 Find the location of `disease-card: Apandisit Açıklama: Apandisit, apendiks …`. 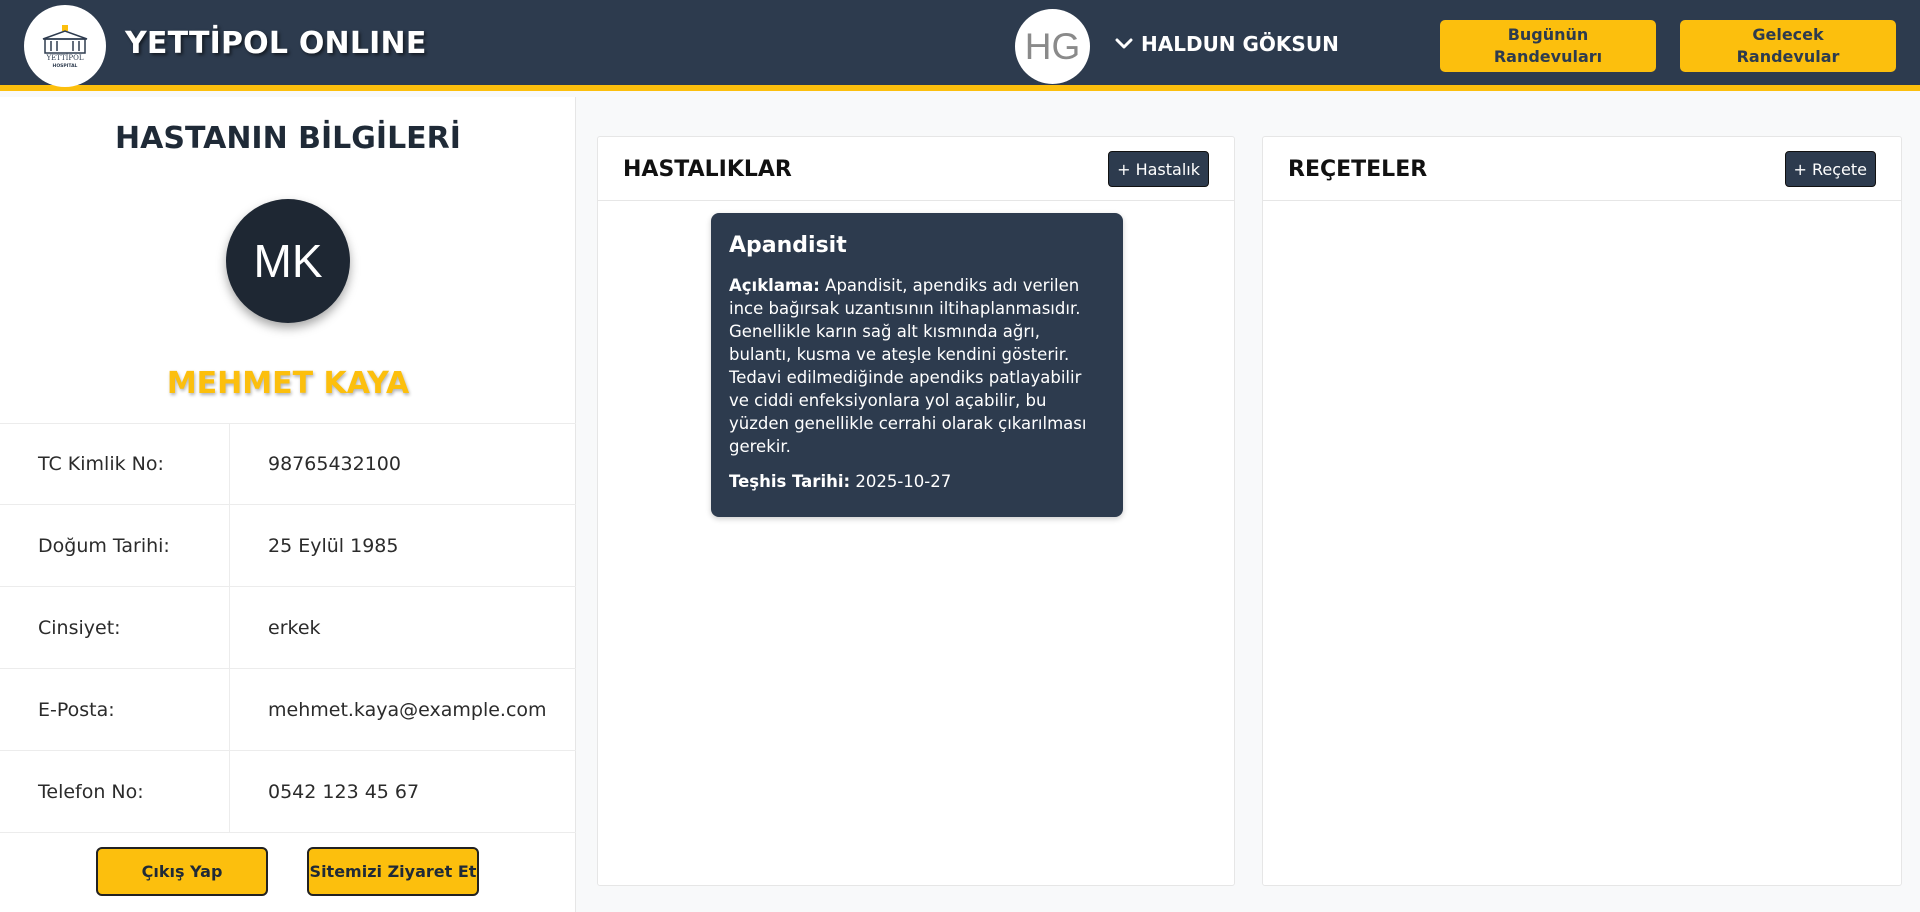

disease-card: Apandisit Açıklama: Apandisit, apendiks … is located at coordinates (917, 365).